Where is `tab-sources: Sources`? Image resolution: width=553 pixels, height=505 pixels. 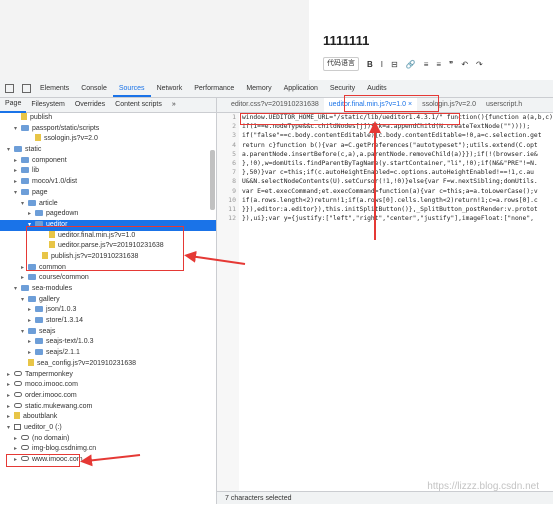
tab-sources: Sources is located at coordinates (131, 88).